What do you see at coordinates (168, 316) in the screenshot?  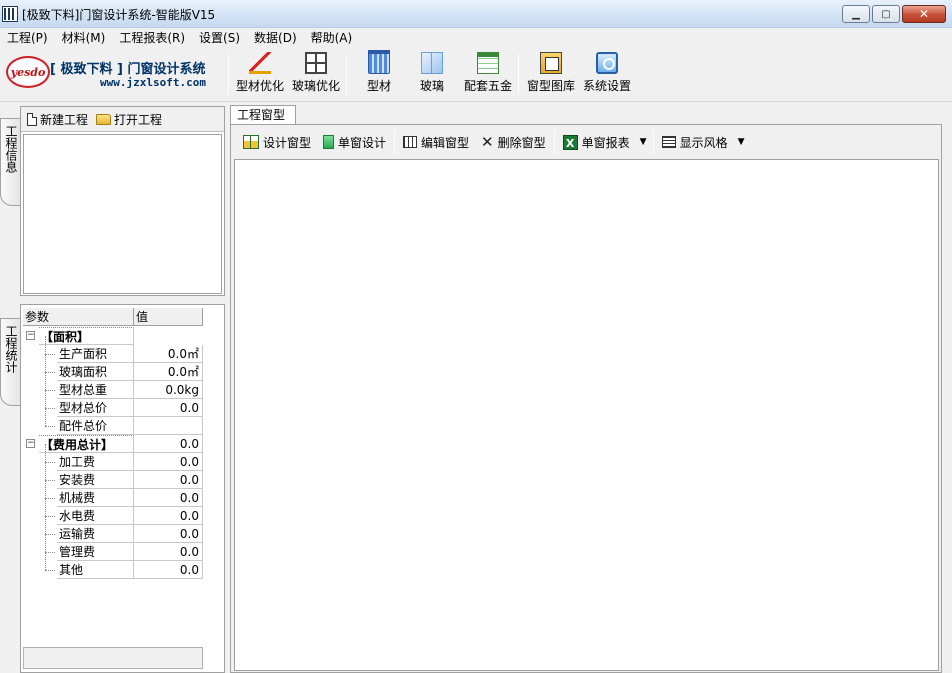 I see `column-header-value: 值` at bounding box center [168, 316].